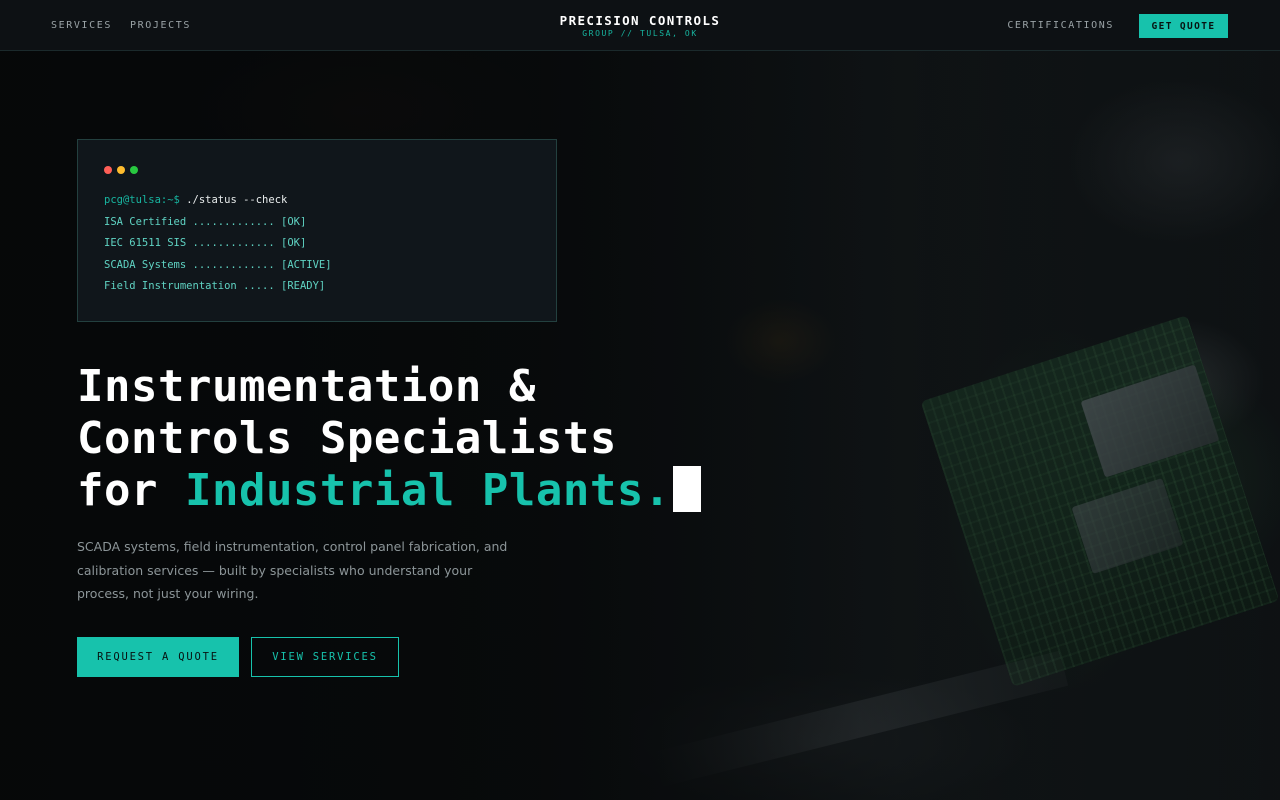 This screenshot has width=1280, height=800. What do you see at coordinates (215, 286) in the screenshot?
I see `terminal-status-line: Field Instrumentation ..... [READY]` at bounding box center [215, 286].